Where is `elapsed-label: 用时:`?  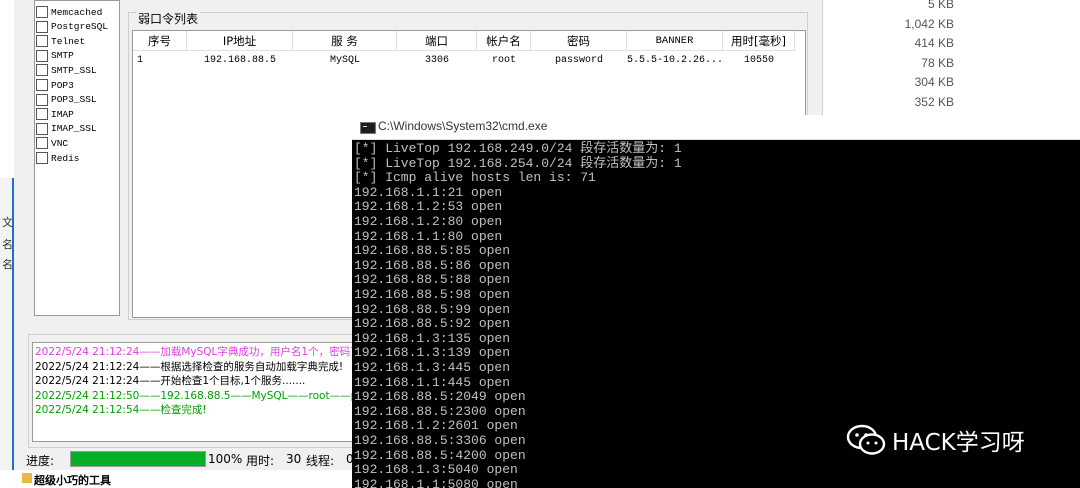
elapsed-label: 用时: is located at coordinates (260, 461).